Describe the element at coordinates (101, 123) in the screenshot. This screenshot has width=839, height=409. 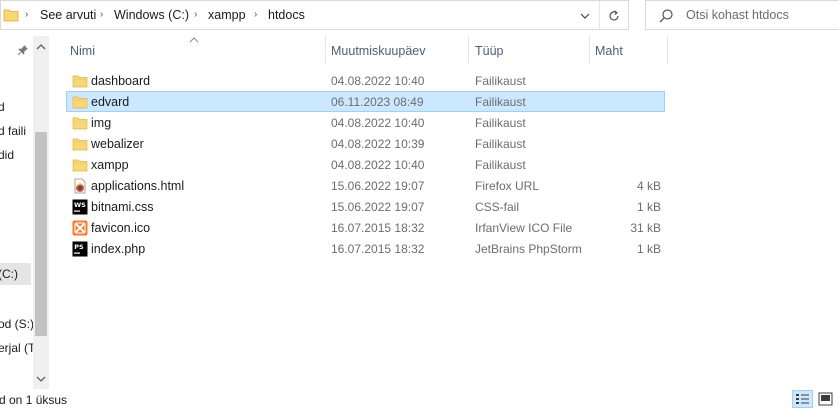
I see `file-name: img` at that location.